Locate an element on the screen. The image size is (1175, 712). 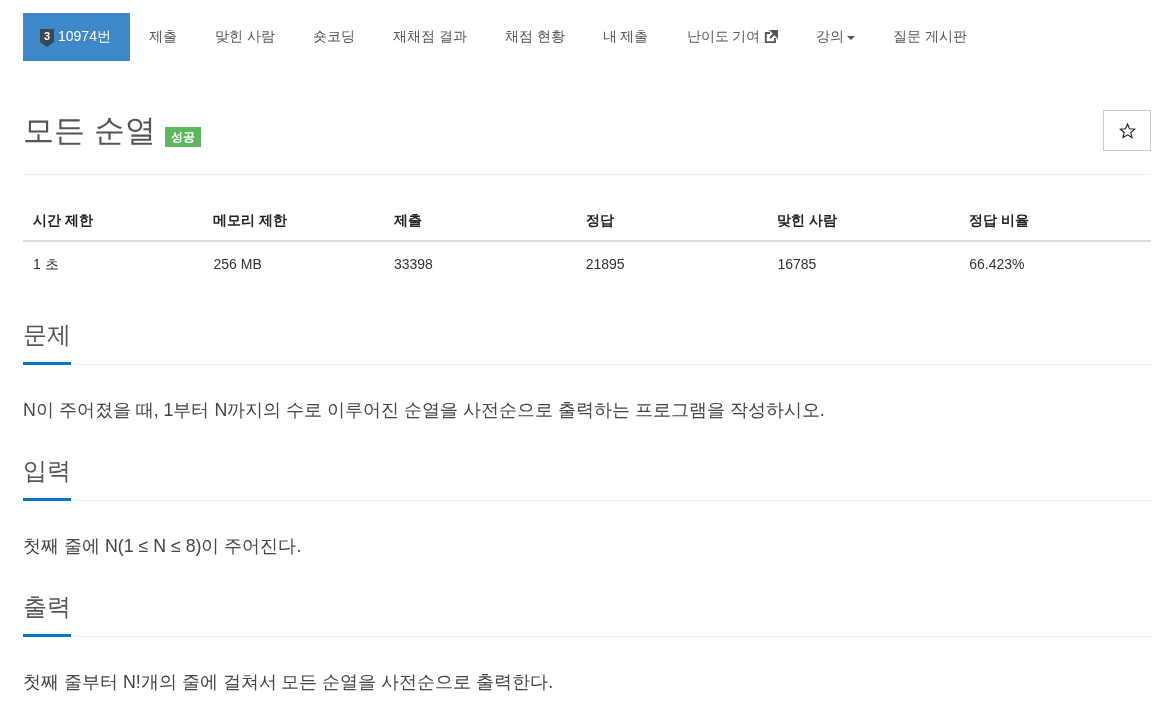
problem-title: 모든 순열 is located at coordinates (89, 131).